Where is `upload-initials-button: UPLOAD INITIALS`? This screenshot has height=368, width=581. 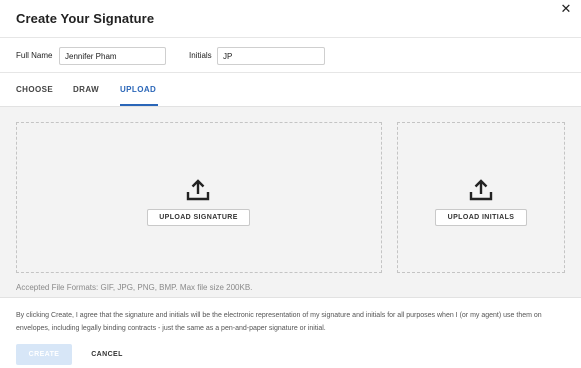 upload-initials-button: UPLOAD INITIALS is located at coordinates (481, 217).